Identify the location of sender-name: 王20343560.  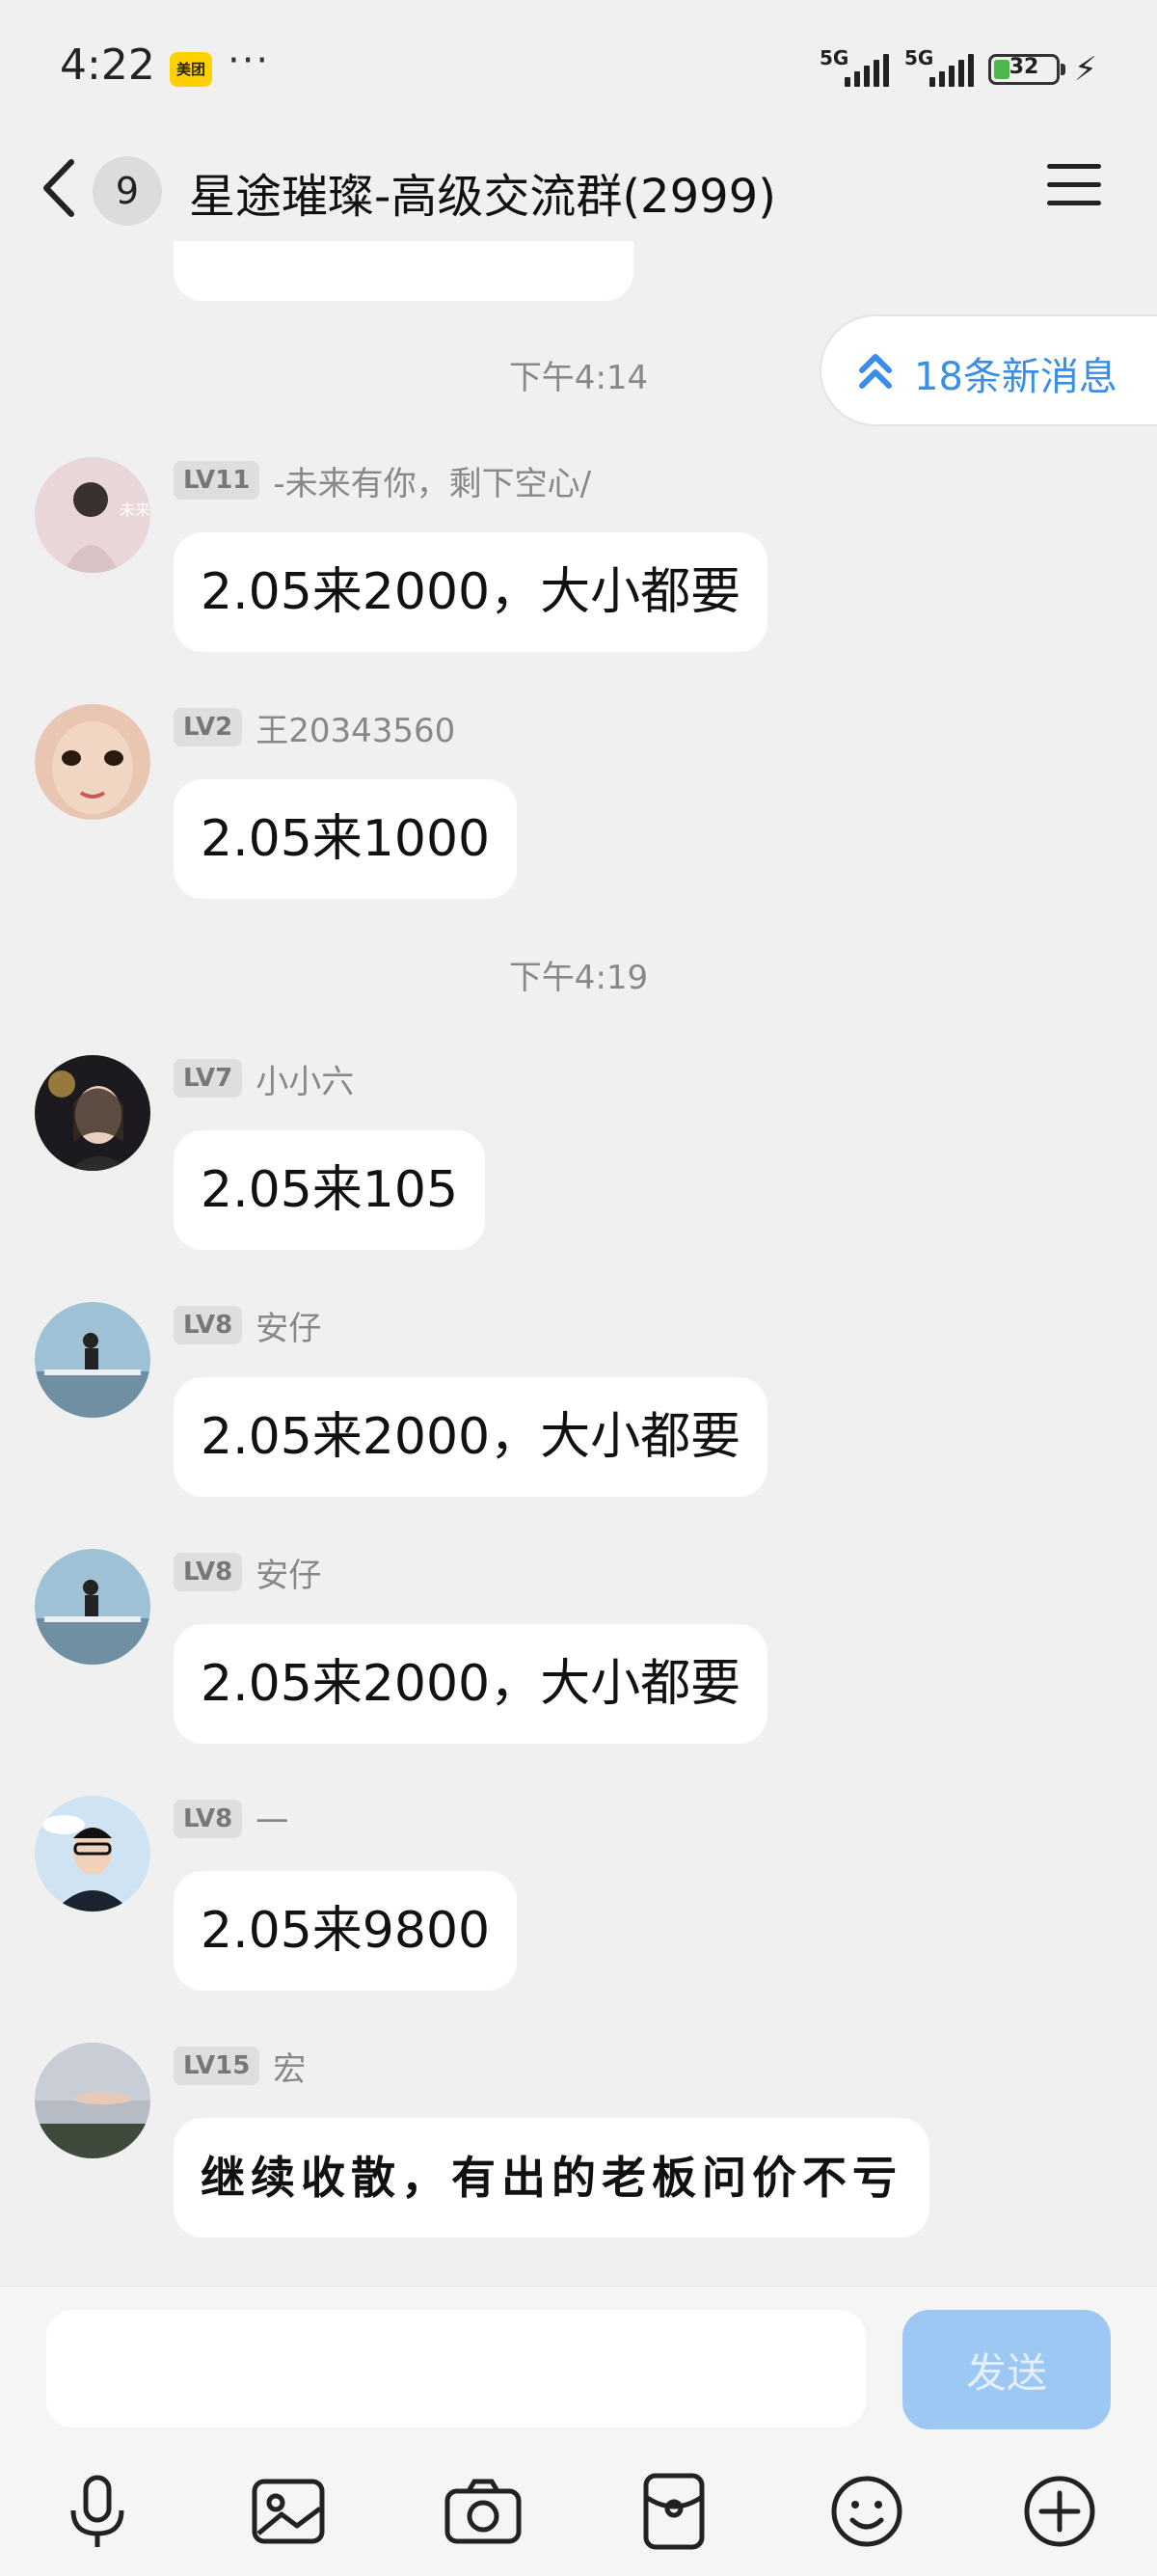
(355, 727).